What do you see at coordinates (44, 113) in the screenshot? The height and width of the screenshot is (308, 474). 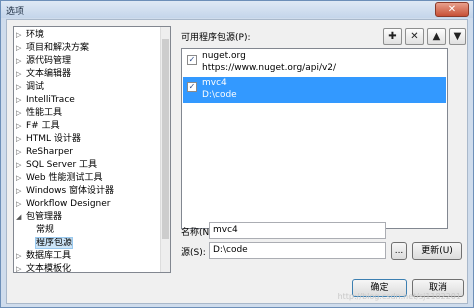 I see `tree-item-label: 性能工具` at bounding box center [44, 113].